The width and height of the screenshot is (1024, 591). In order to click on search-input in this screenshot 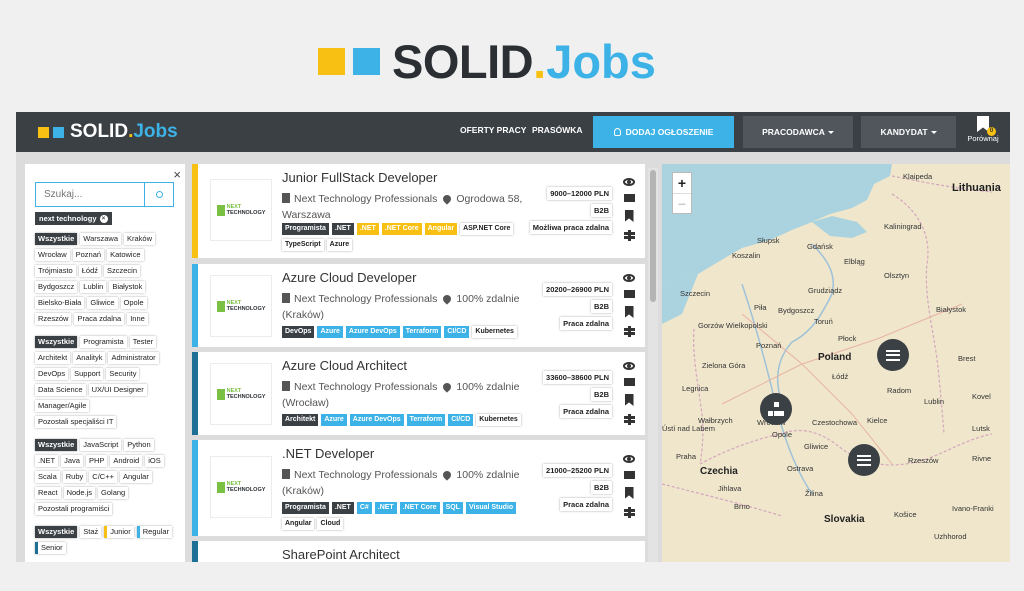, I will do `click(90, 194)`.